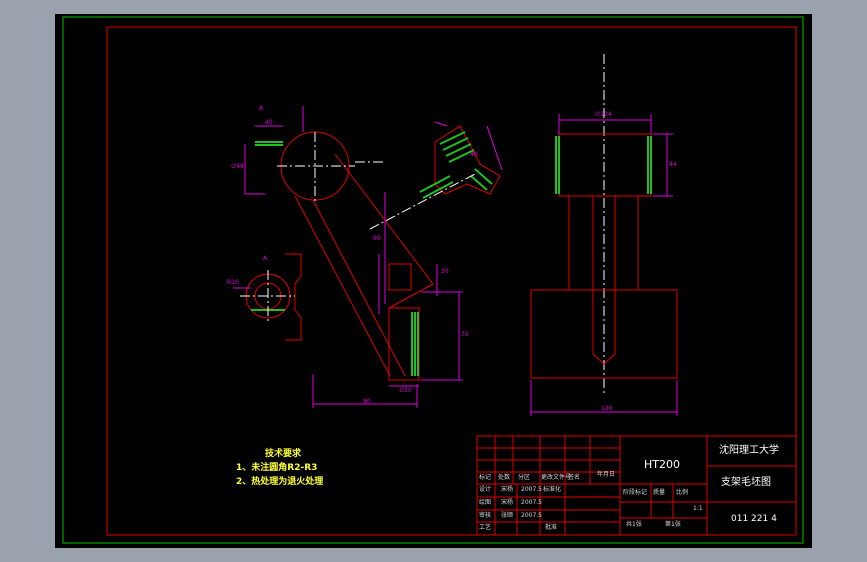  Describe the element at coordinates (603, 114) in the screenshot. I see `dim-label: ∅134` at that location.